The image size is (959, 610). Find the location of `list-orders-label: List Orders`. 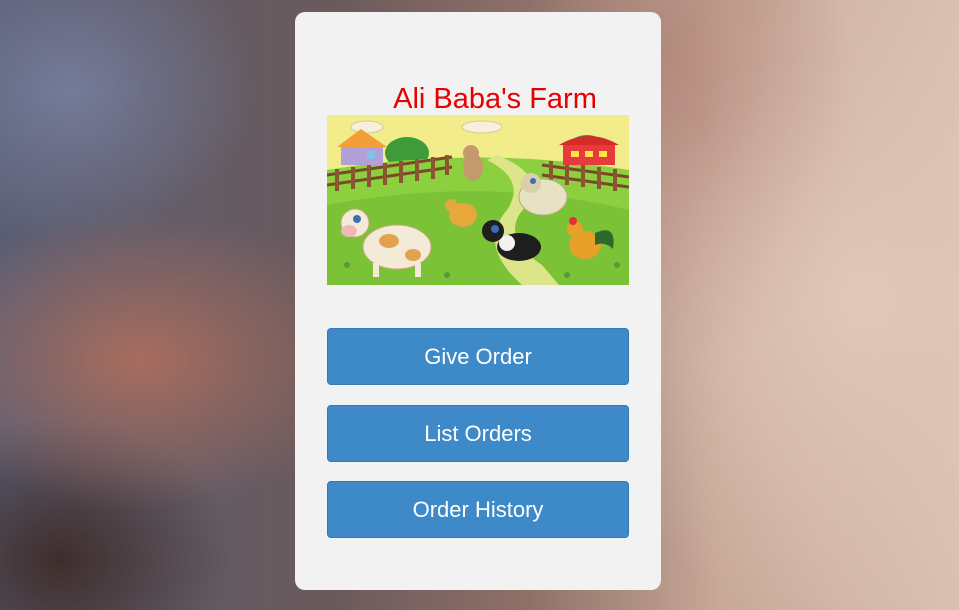

list-orders-label: List Orders is located at coordinates (478, 433).